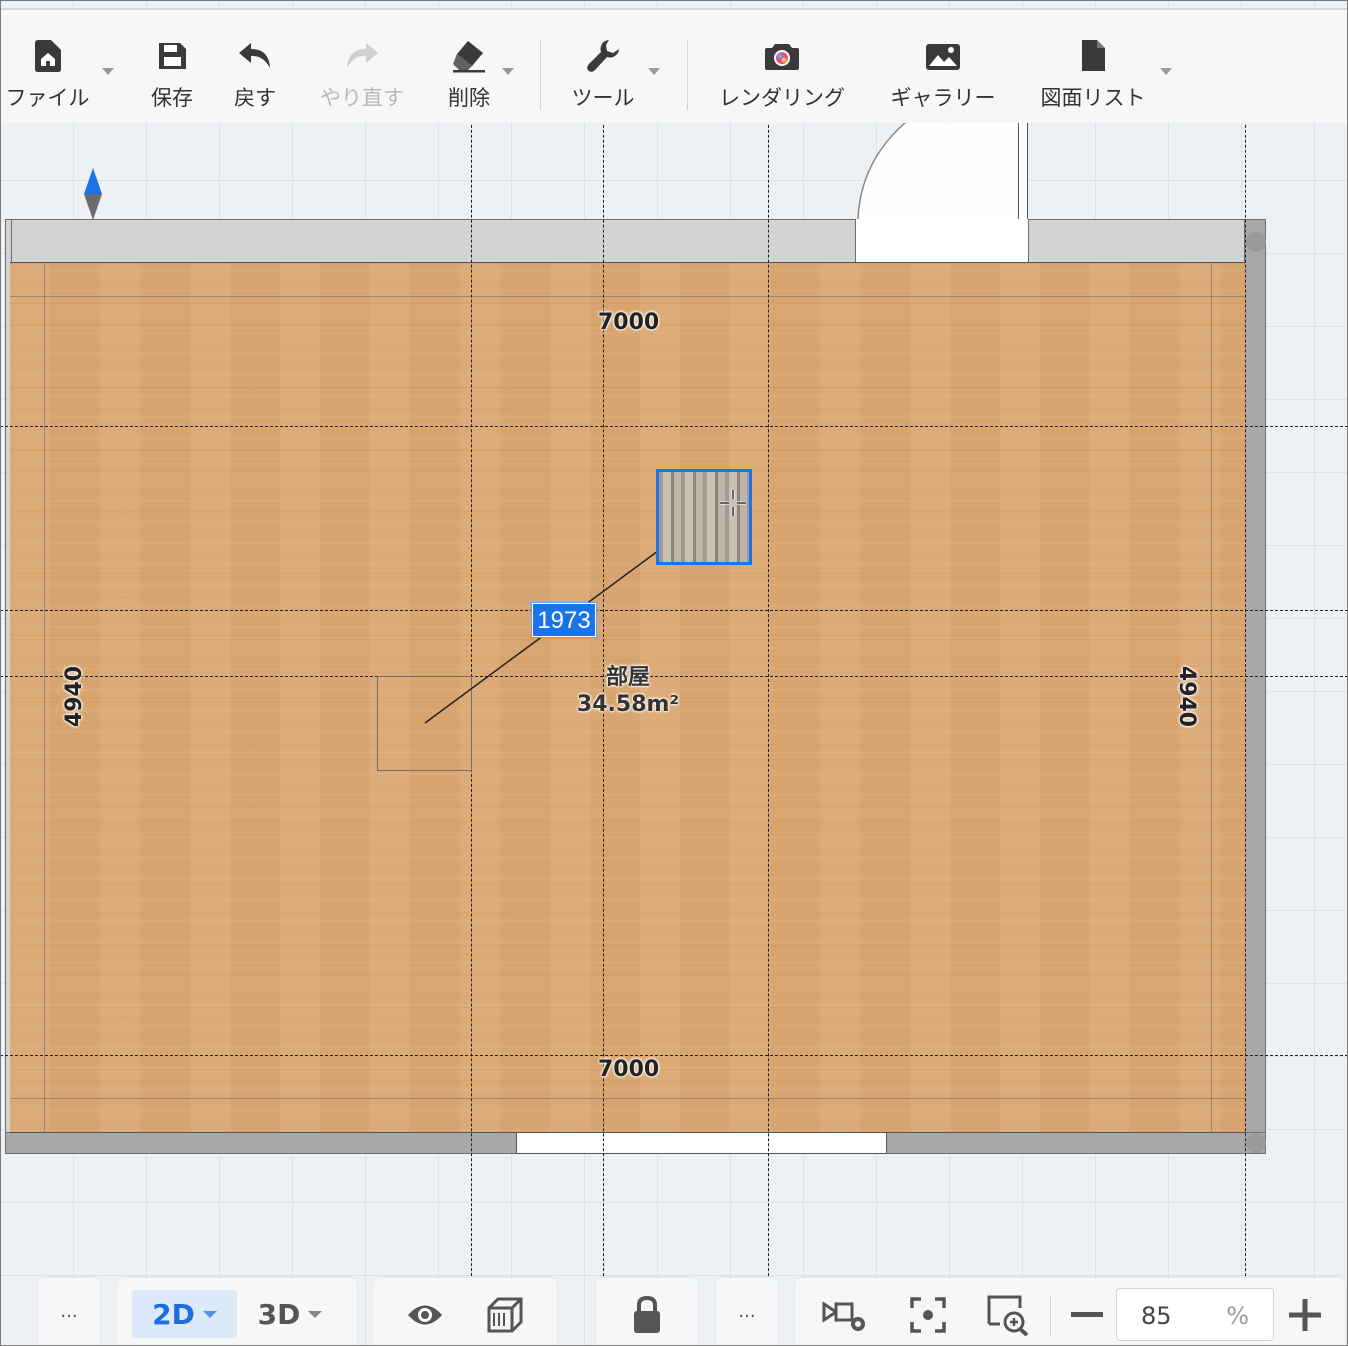 The height and width of the screenshot is (1346, 1348). I want to click on zoom-value: 85, so click(1156, 1316).